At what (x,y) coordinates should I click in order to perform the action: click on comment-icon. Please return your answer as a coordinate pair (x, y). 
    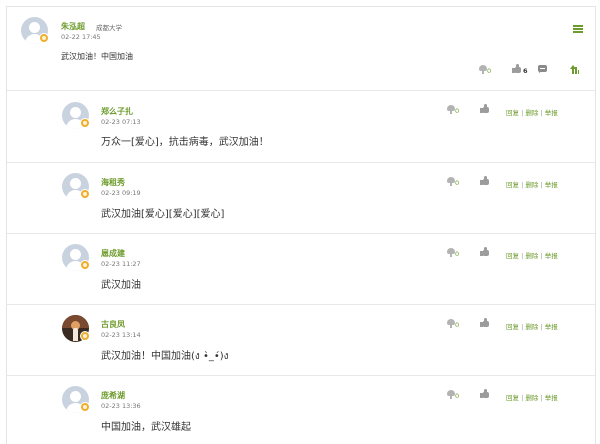
    Looking at the image, I should click on (542, 69).